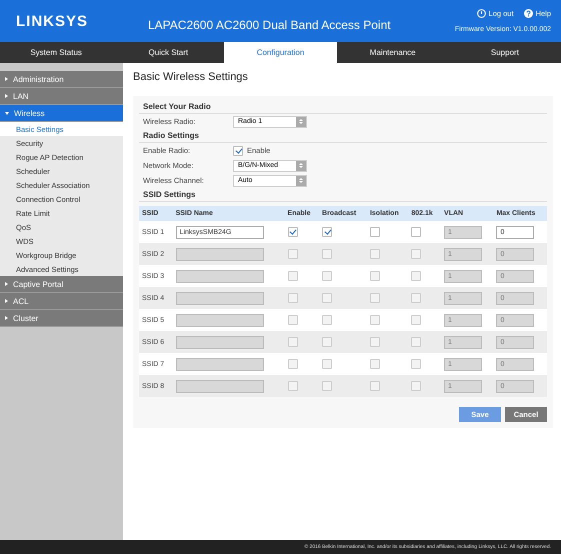 The image size is (561, 554). I want to click on nav-tab: System Status, so click(56, 52).